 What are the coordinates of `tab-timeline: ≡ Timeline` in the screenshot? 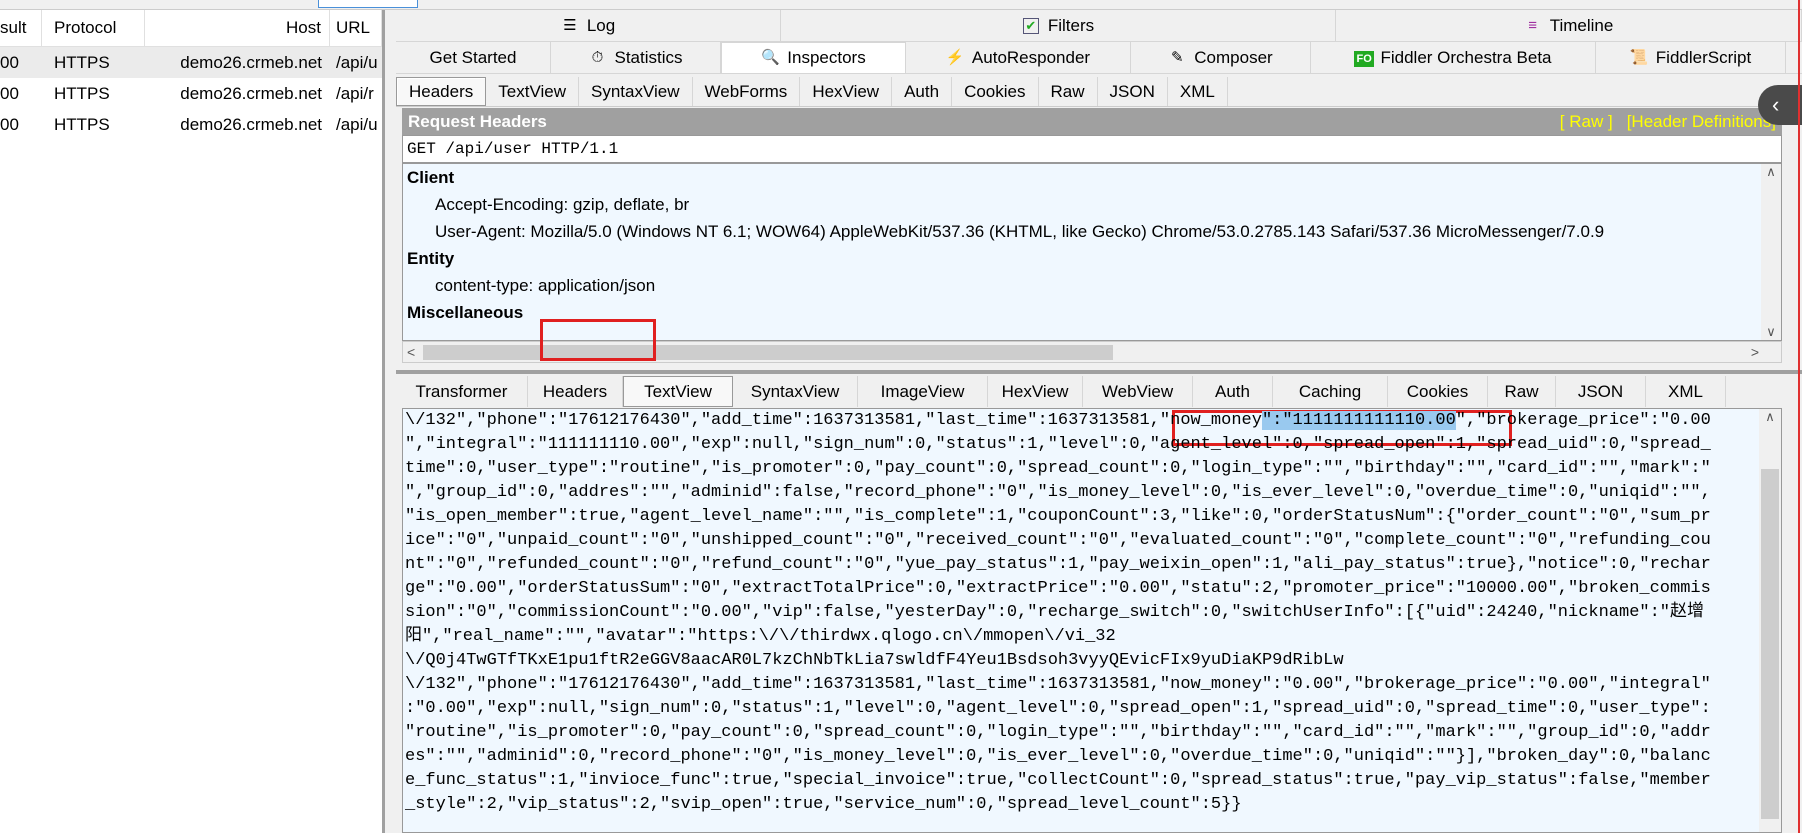 It's located at (1569, 25).